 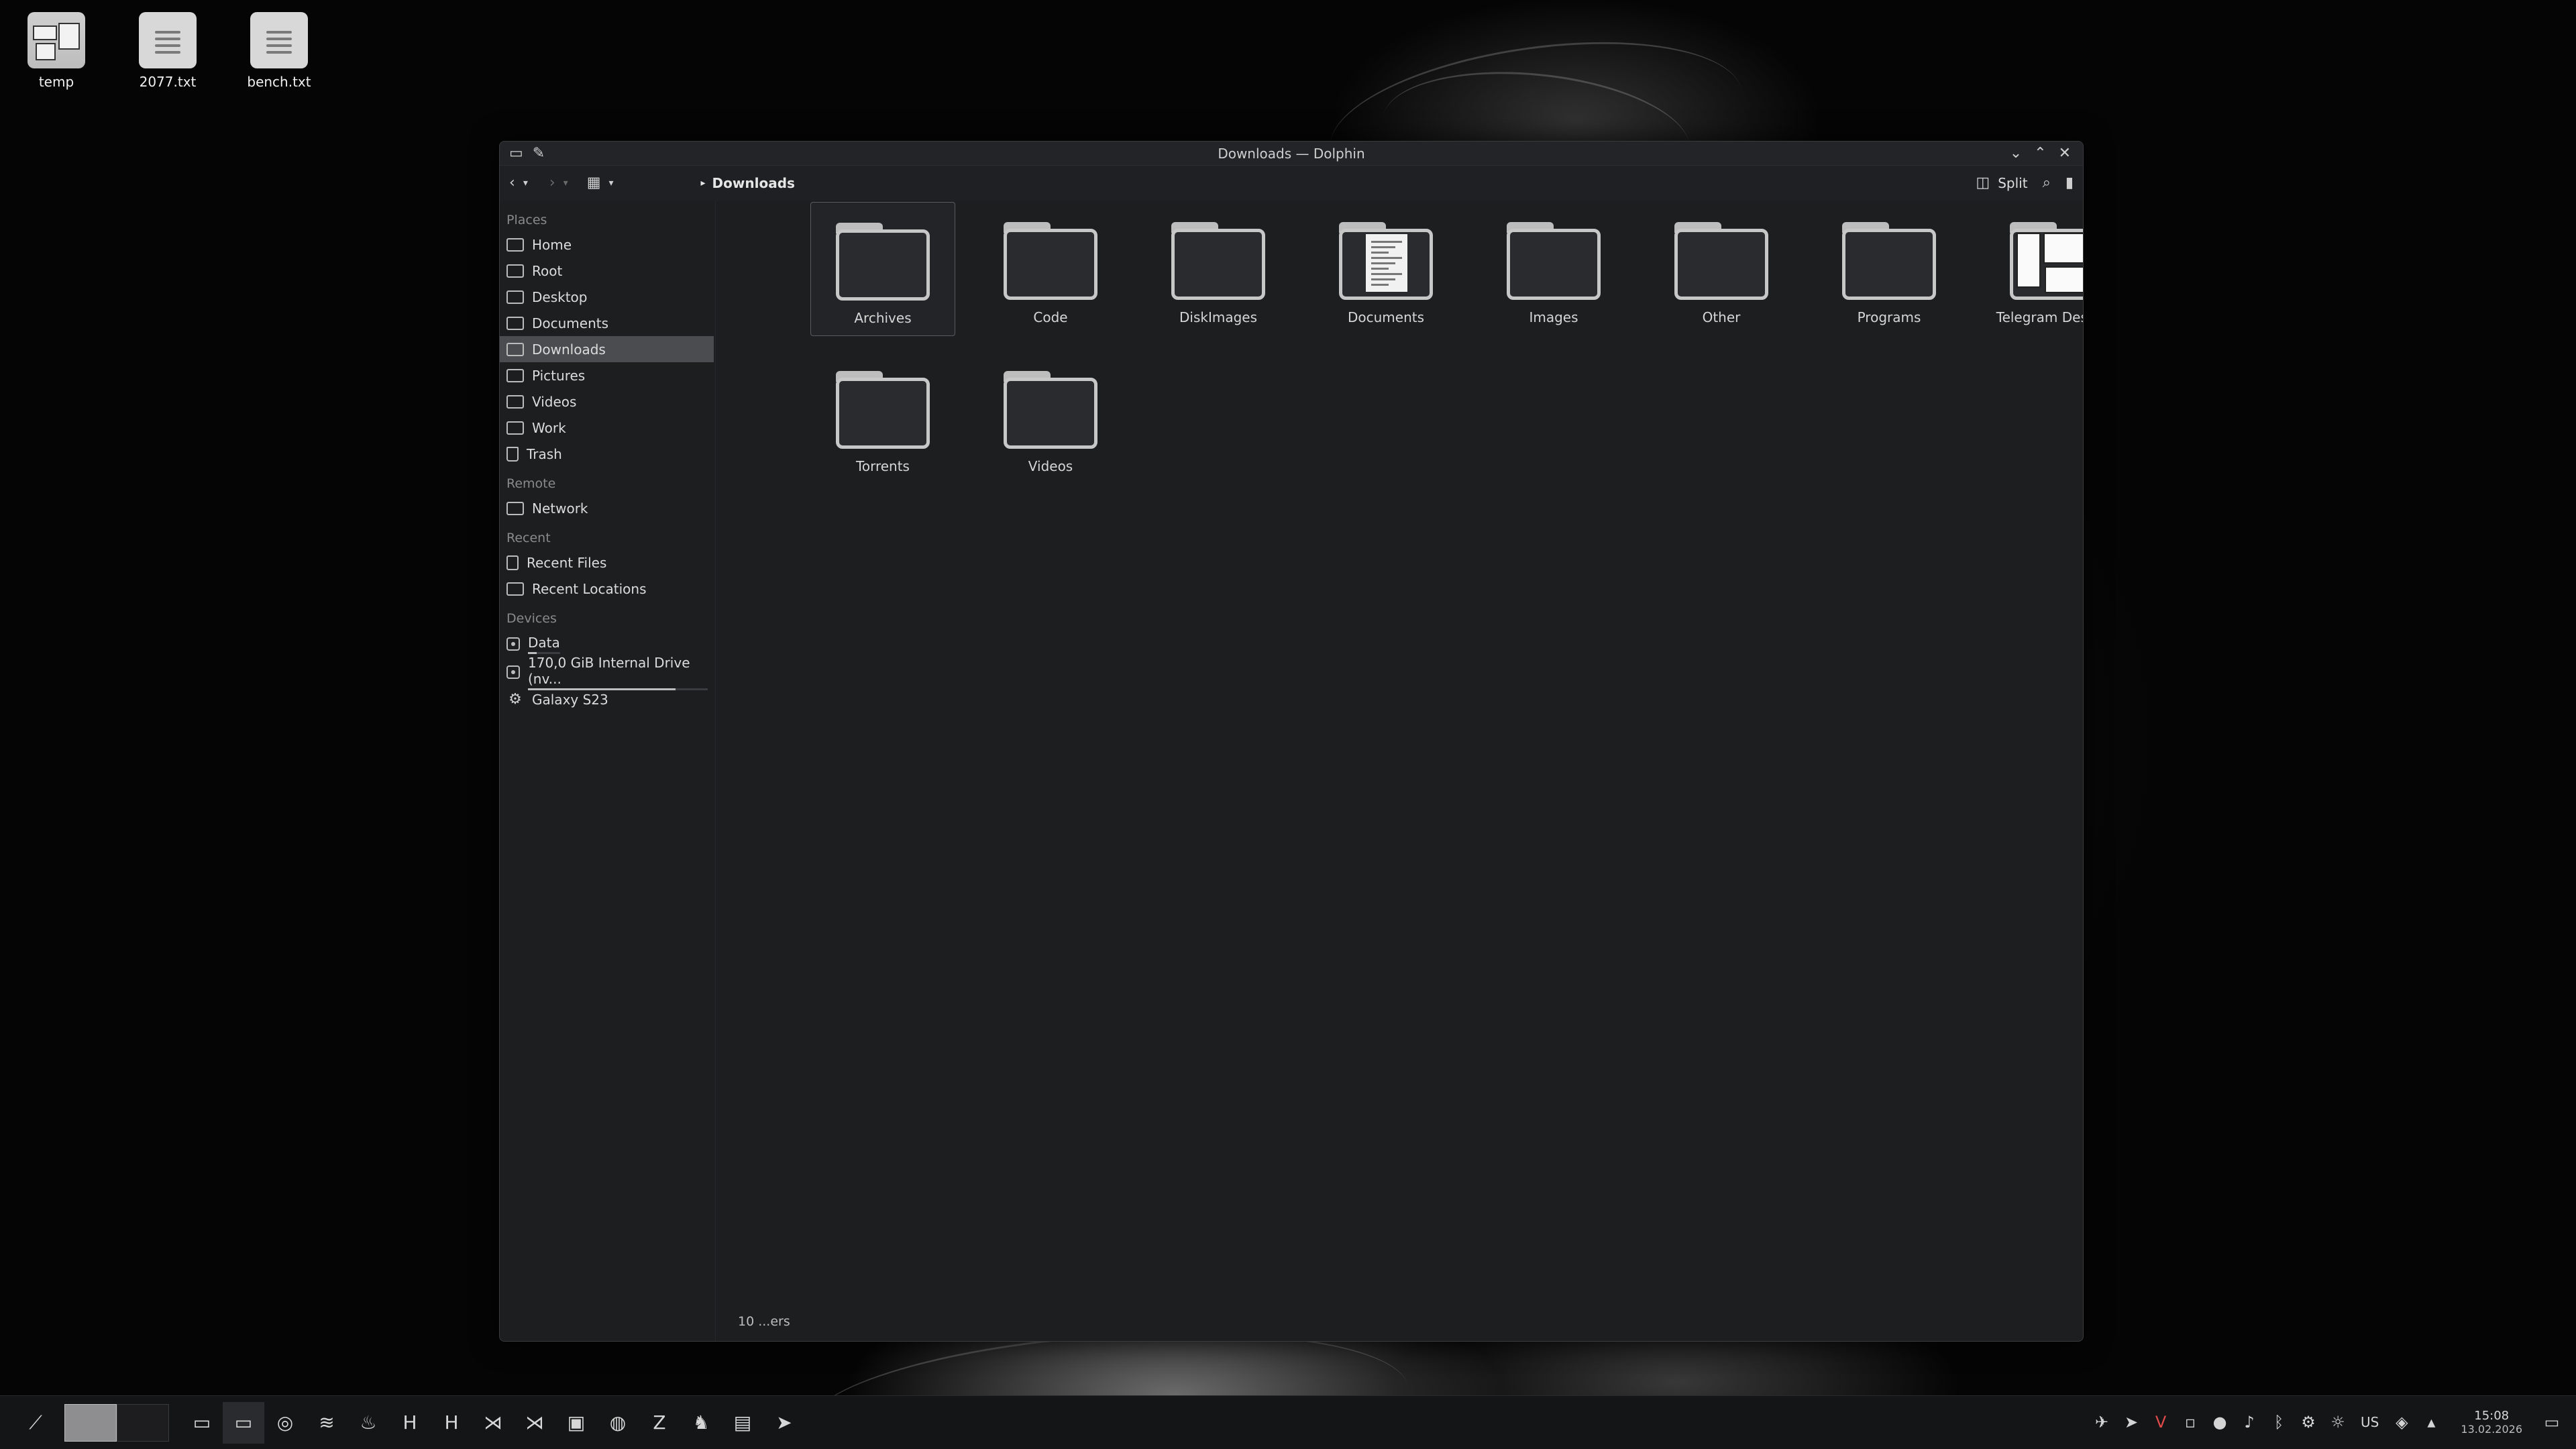 What do you see at coordinates (607, 375) in the screenshot?
I see `sidebar-item-pictures: Pictures` at bounding box center [607, 375].